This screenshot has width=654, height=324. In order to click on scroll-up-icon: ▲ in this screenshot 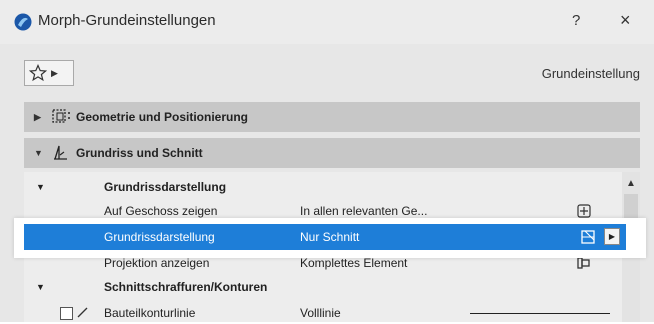, I will do `click(631, 183)`.